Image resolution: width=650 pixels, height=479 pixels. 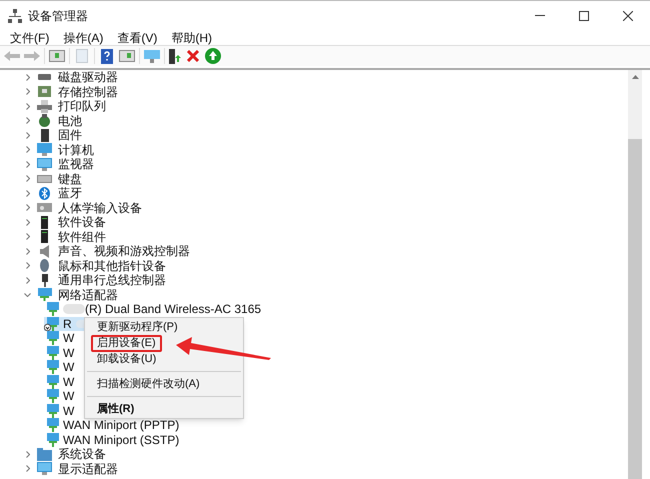 What do you see at coordinates (44, 251) in the screenshot?
I see `speaker-icon` at bounding box center [44, 251].